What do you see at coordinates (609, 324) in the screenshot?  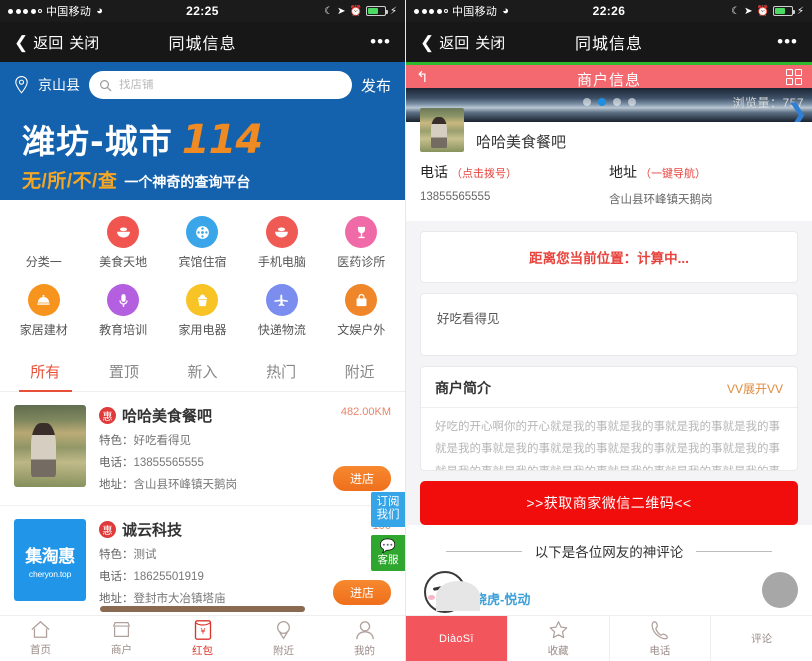 I see `feature-card: 好吃看得见` at bounding box center [609, 324].